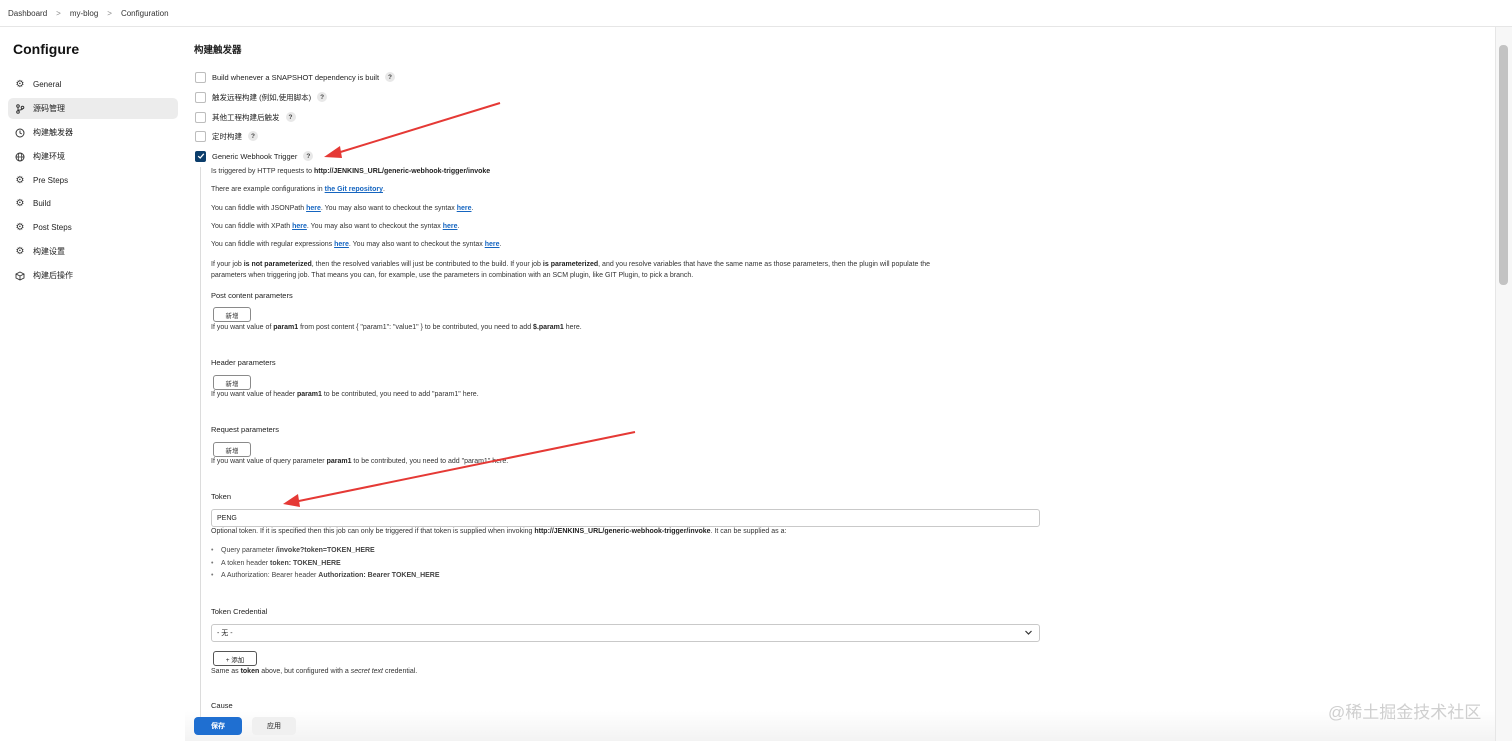 This screenshot has width=1512, height=741. What do you see at coordinates (625, 633) in the screenshot?
I see `token-credential-select: - 无 -` at bounding box center [625, 633].